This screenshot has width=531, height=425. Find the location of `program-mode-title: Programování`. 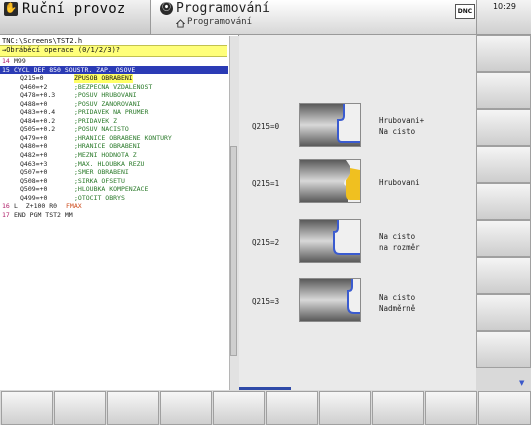

program-mode-title: Programování is located at coordinates (223, 8).